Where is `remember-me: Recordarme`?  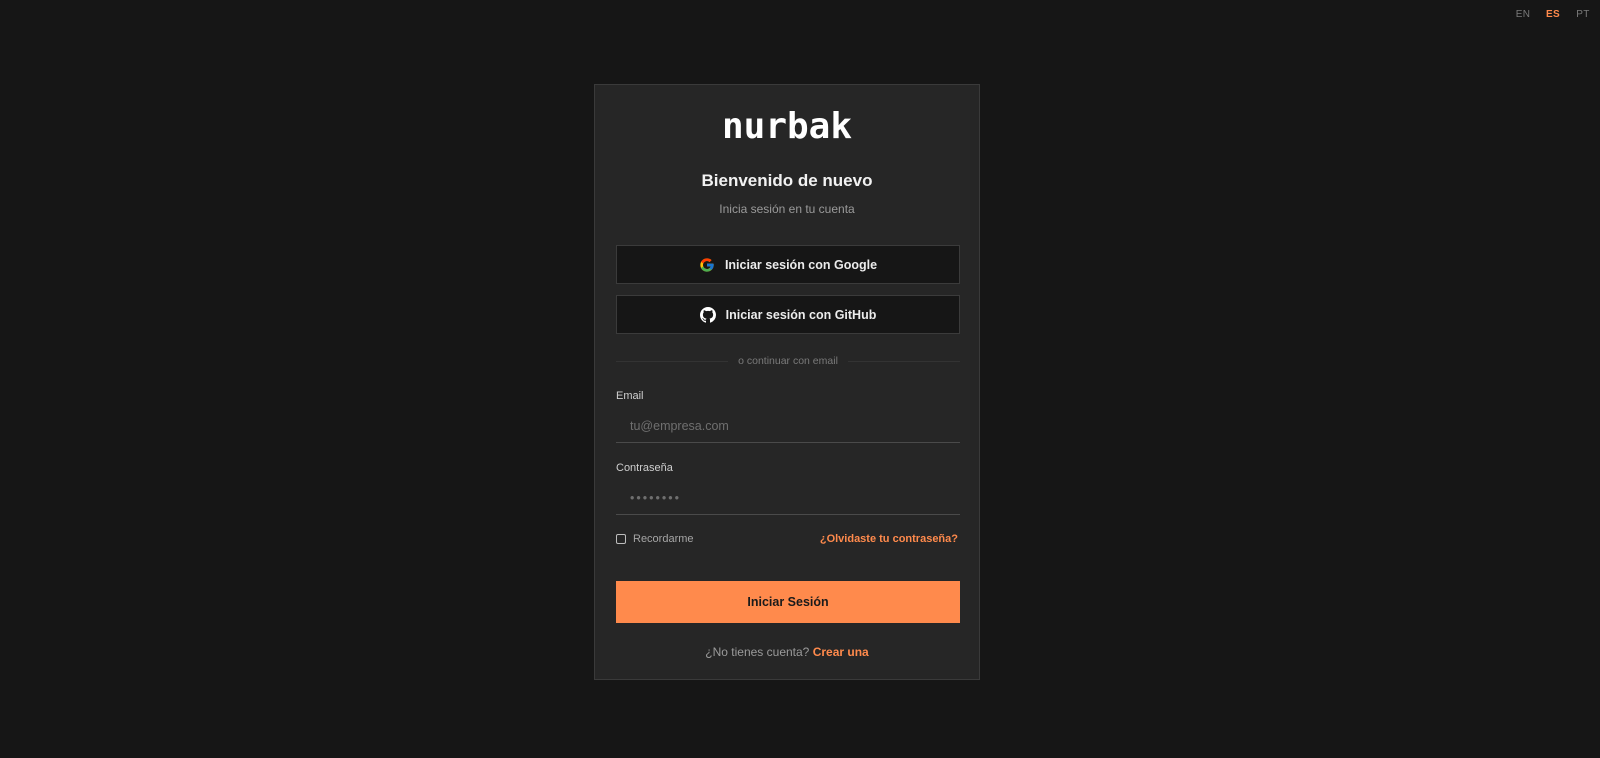 remember-me: Recordarme is located at coordinates (655, 539).